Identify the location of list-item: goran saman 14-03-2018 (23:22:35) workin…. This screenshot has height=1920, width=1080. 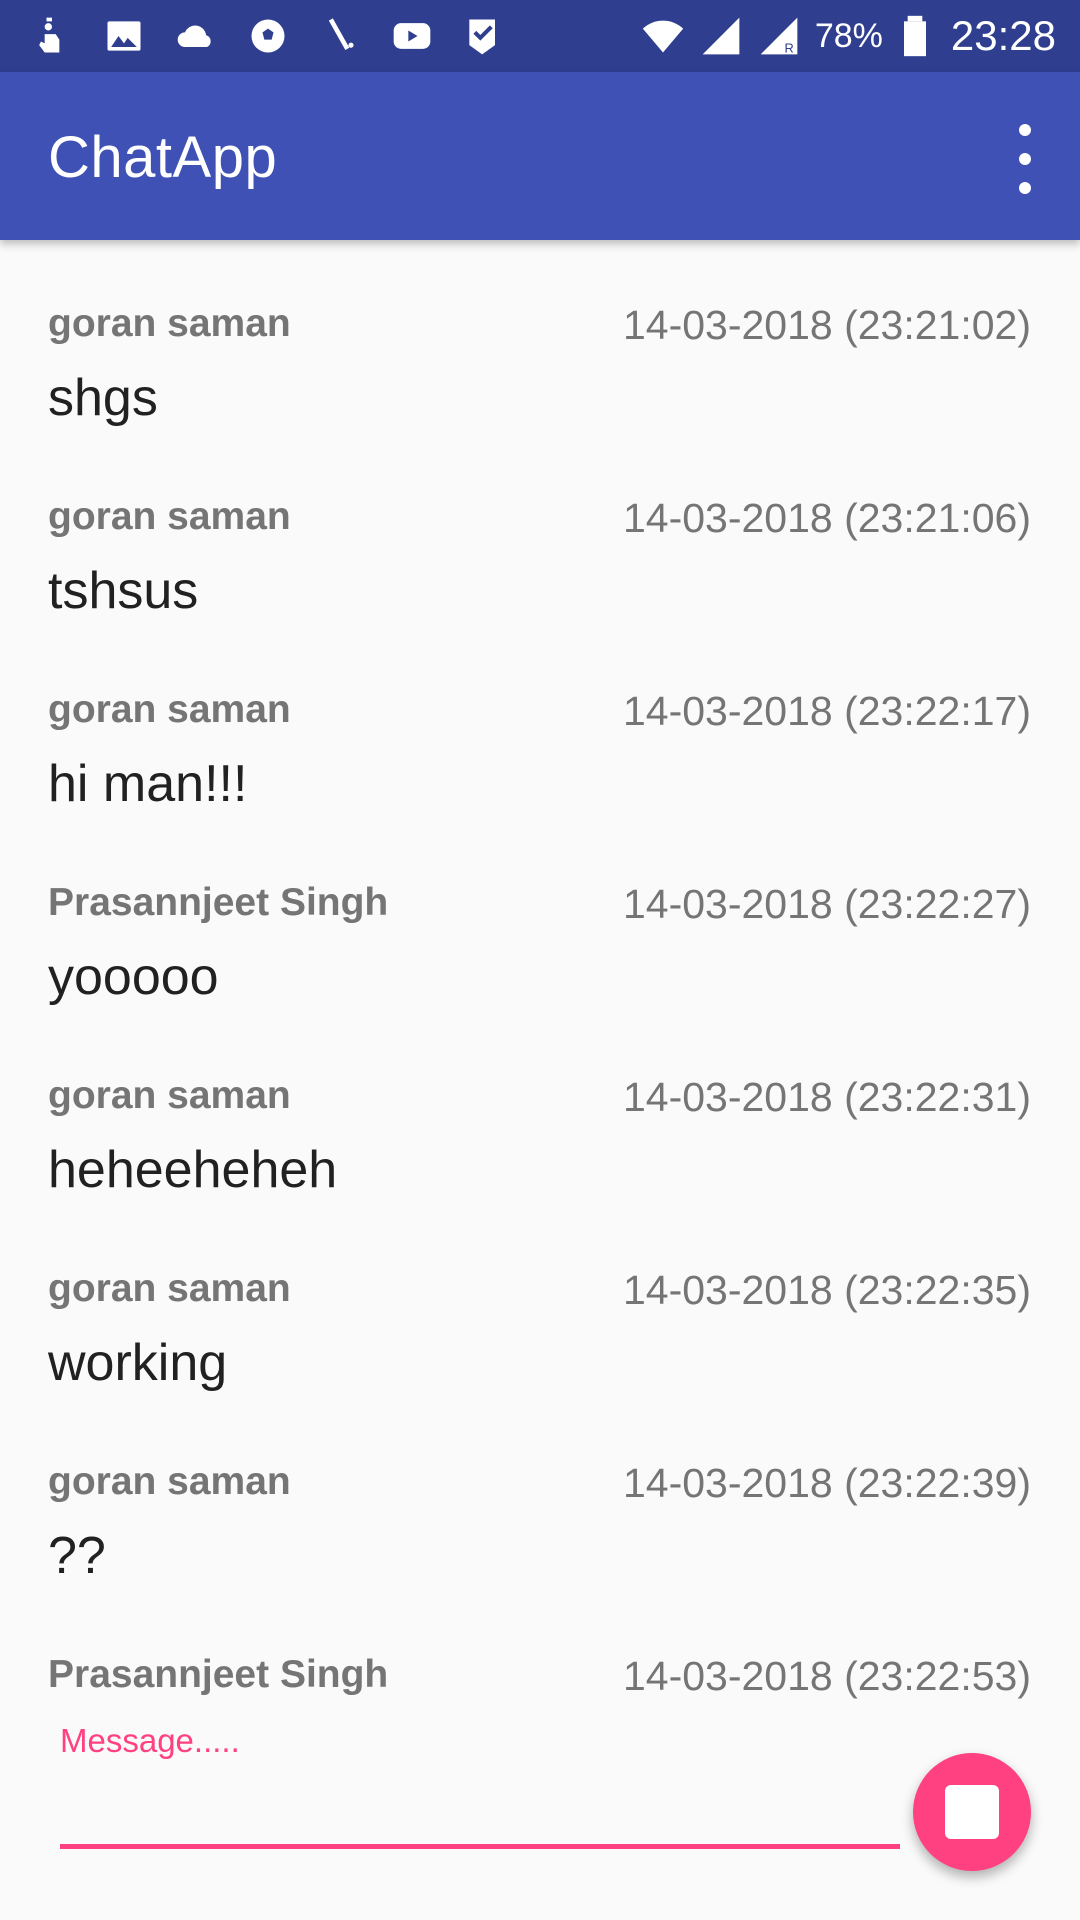
(540, 1363).